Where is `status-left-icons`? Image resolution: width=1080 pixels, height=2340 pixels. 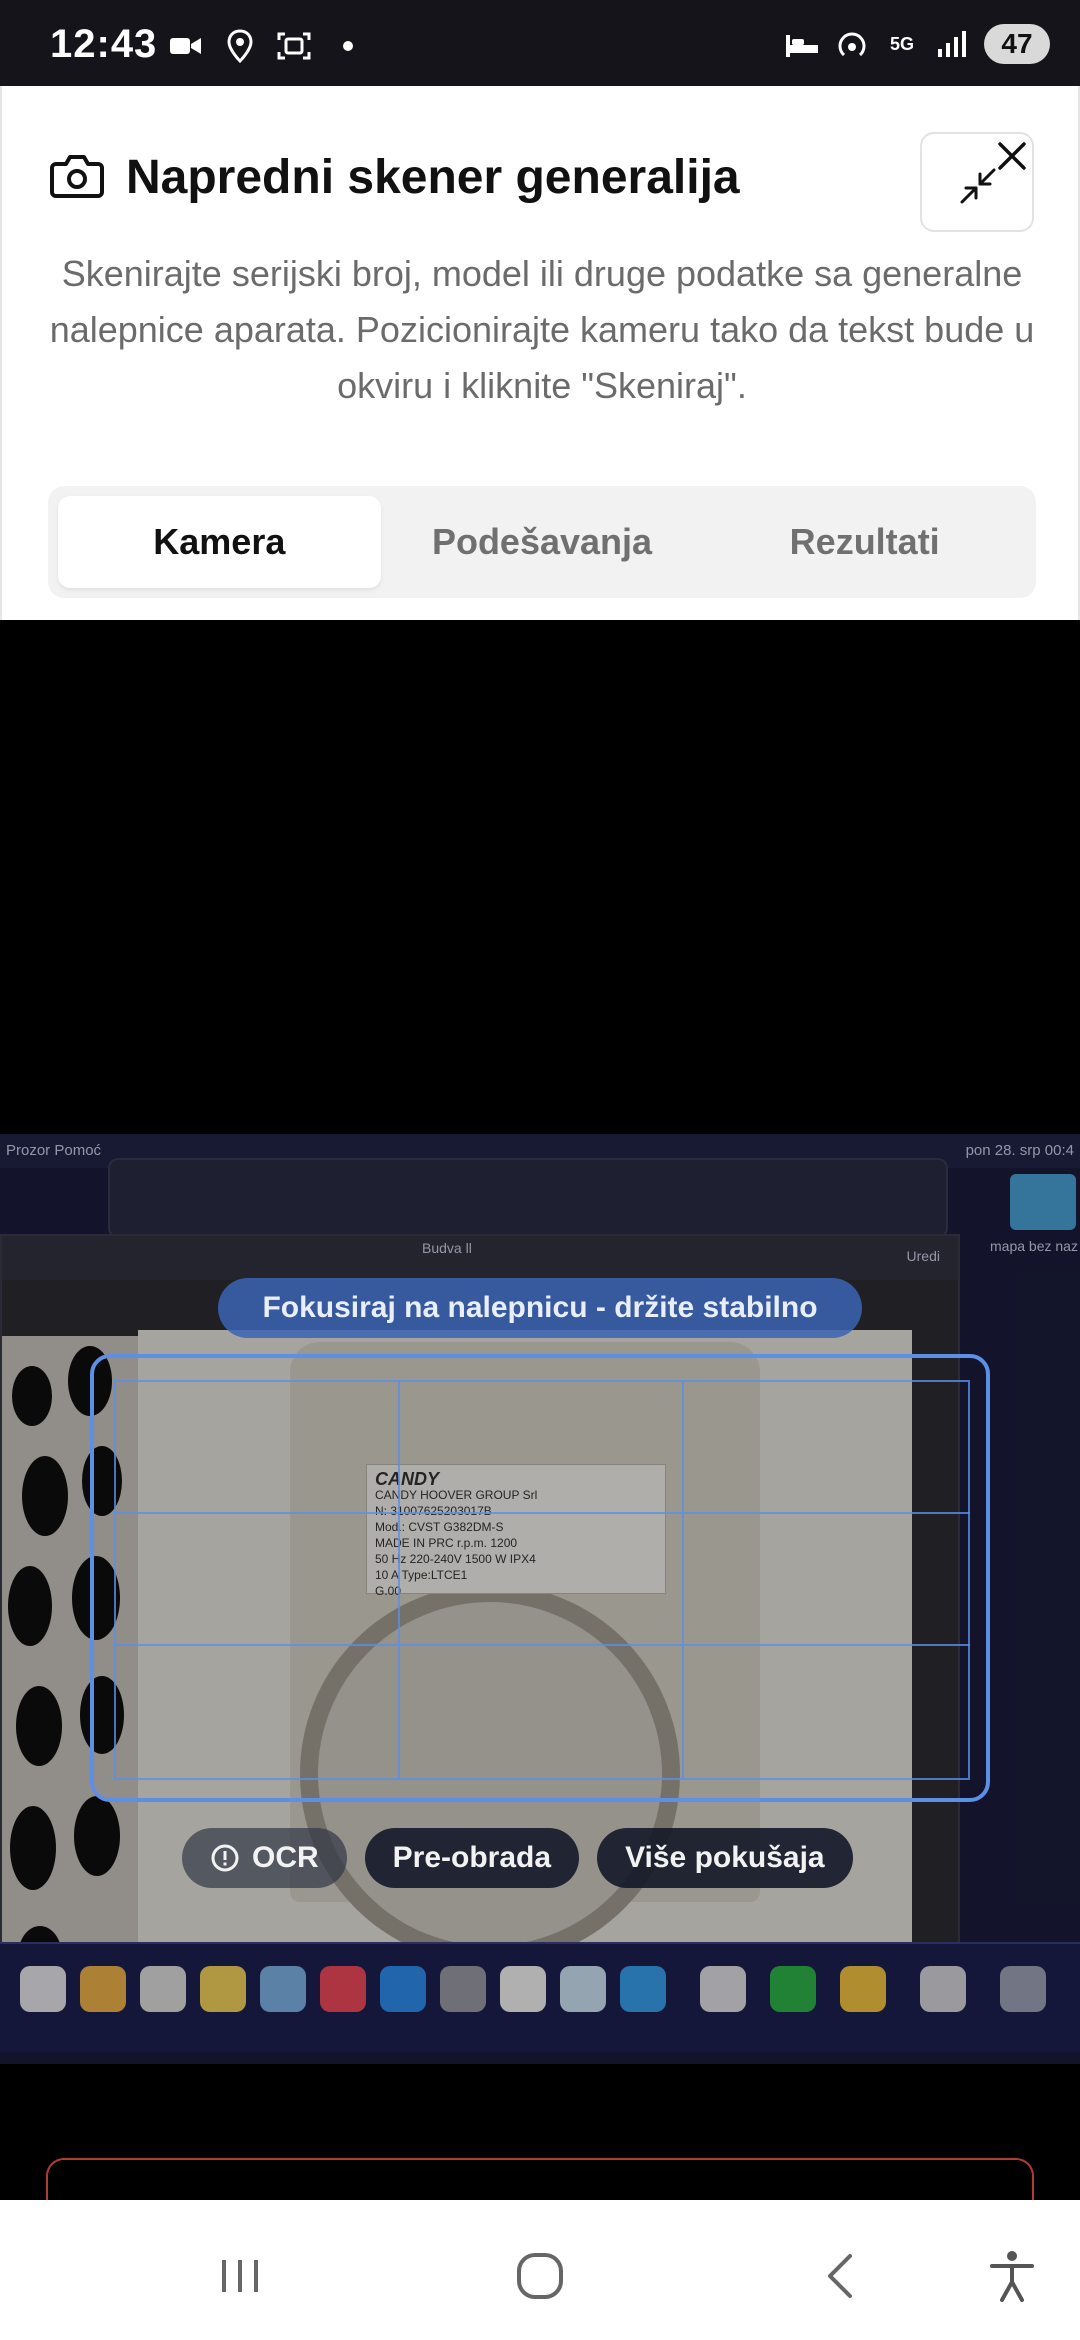 status-left-icons is located at coordinates (267, 46).